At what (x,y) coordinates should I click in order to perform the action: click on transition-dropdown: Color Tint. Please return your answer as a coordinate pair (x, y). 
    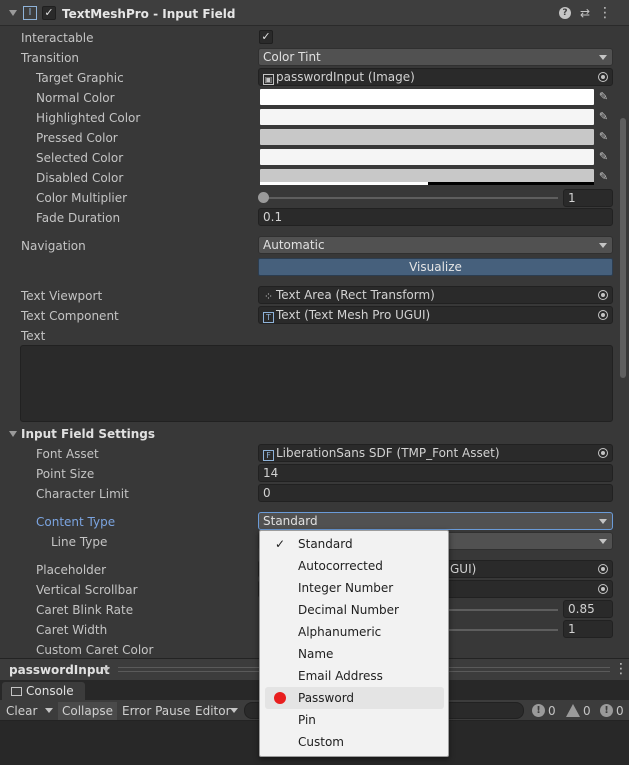
    Looking at the image, I should click on (435, 57).